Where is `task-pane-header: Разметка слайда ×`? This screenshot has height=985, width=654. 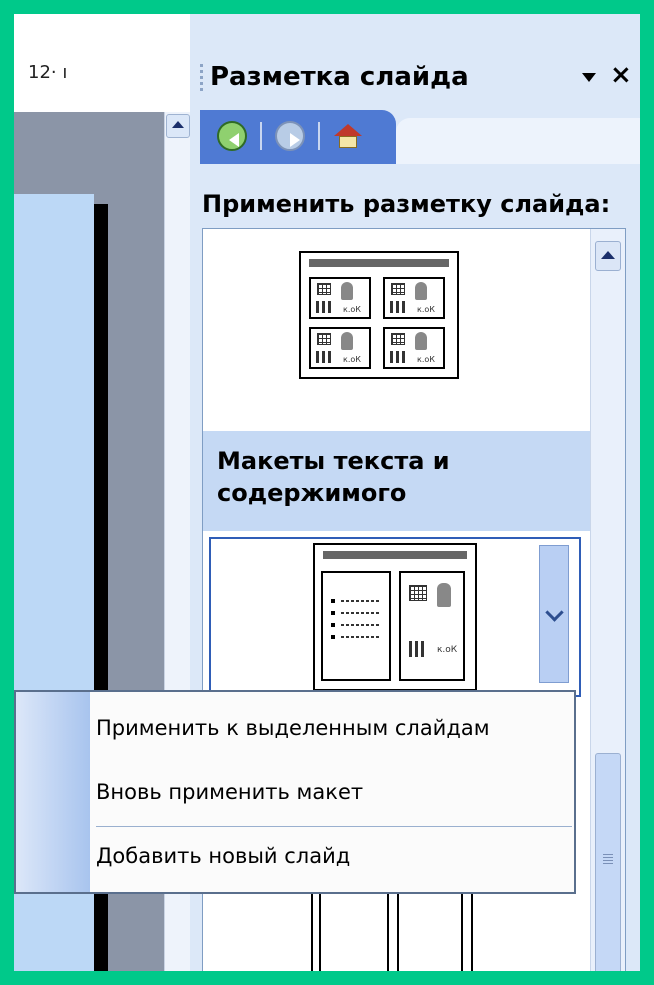
task-pane-header: Разметка слайда × is located at coordinates (415, 72).